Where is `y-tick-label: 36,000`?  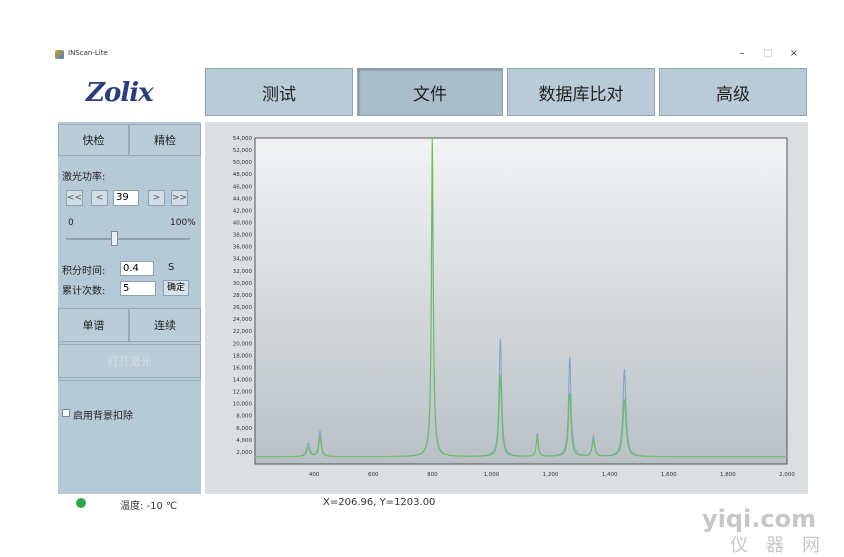 y-tick-label: 36,000 is located at coordinates (243, 248).